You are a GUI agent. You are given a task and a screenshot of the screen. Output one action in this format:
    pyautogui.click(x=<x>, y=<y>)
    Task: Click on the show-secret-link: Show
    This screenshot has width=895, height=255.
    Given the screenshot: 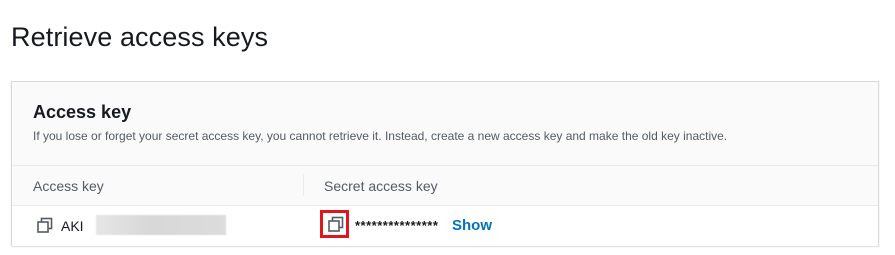 What is the action you would take?
    pyautogui.click(x=472, y=225)
    